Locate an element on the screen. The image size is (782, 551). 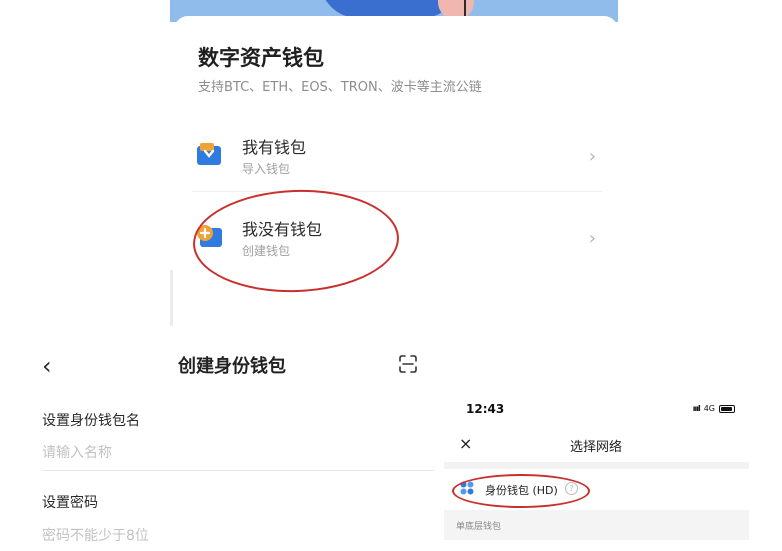
select-network-panel: 12:43 ıııl 4G × 选择网络 身份钱包 (HD) ? 单底层钱包 is located at coordinates (596, 470).